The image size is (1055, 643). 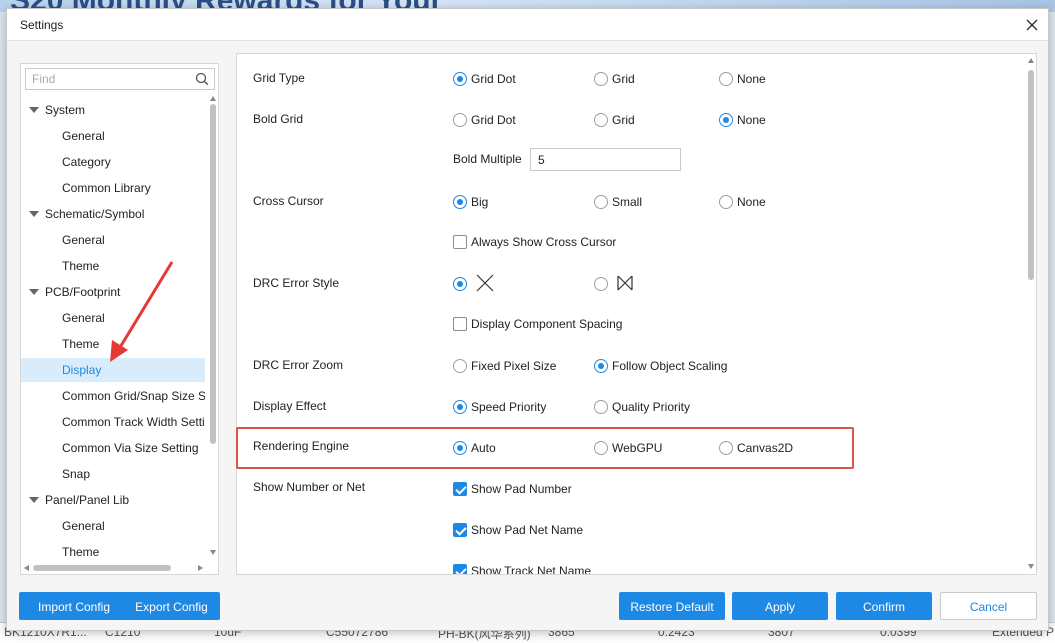 I want to click on tree-item-snap: Snap, so click(x=113, y=474).